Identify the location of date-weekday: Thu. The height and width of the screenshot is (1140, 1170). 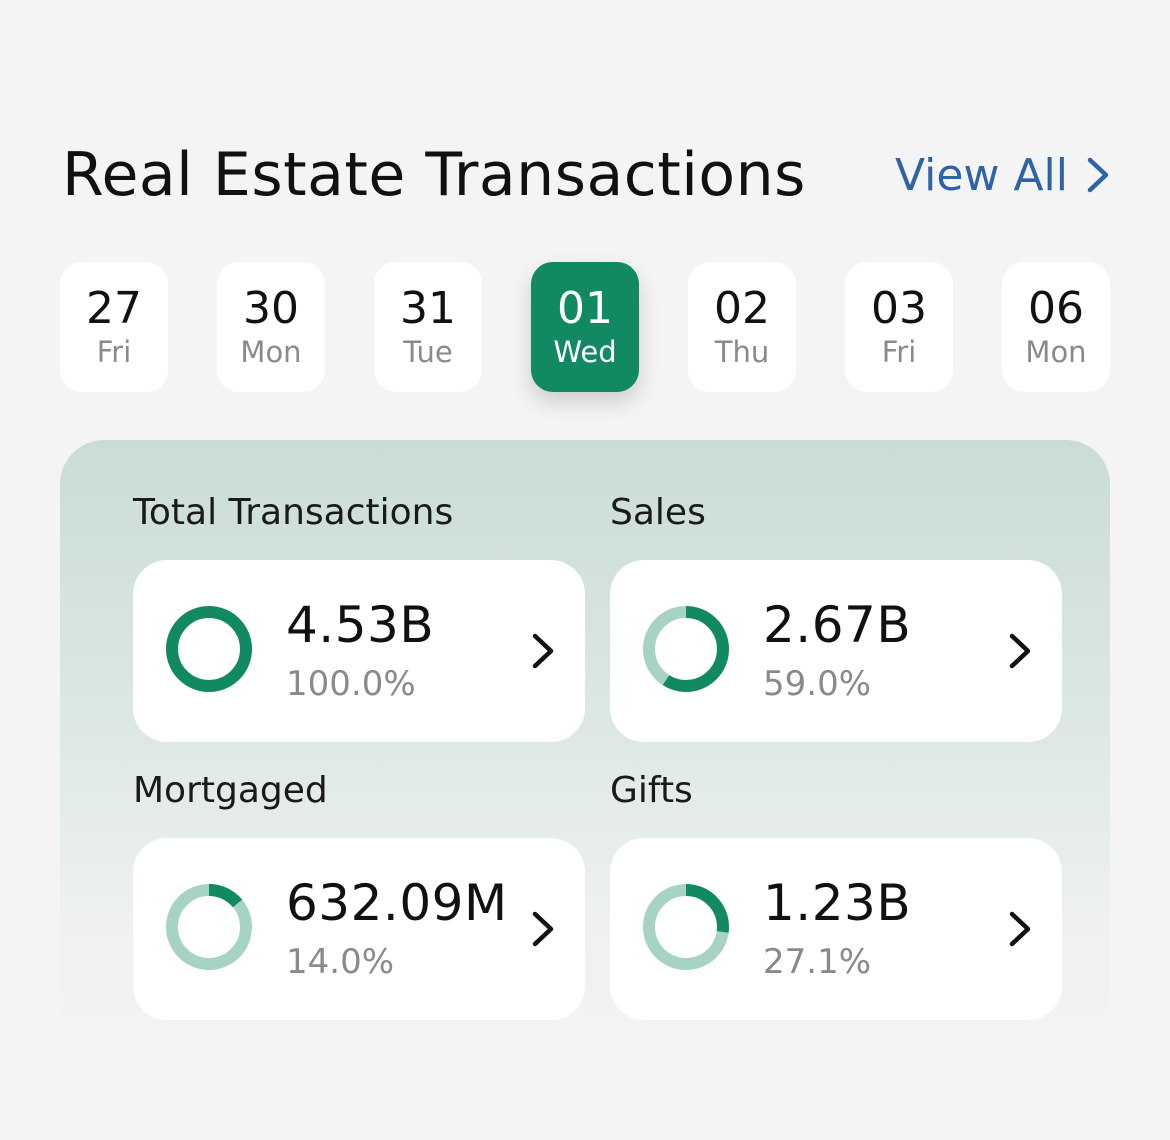
(742, 352).